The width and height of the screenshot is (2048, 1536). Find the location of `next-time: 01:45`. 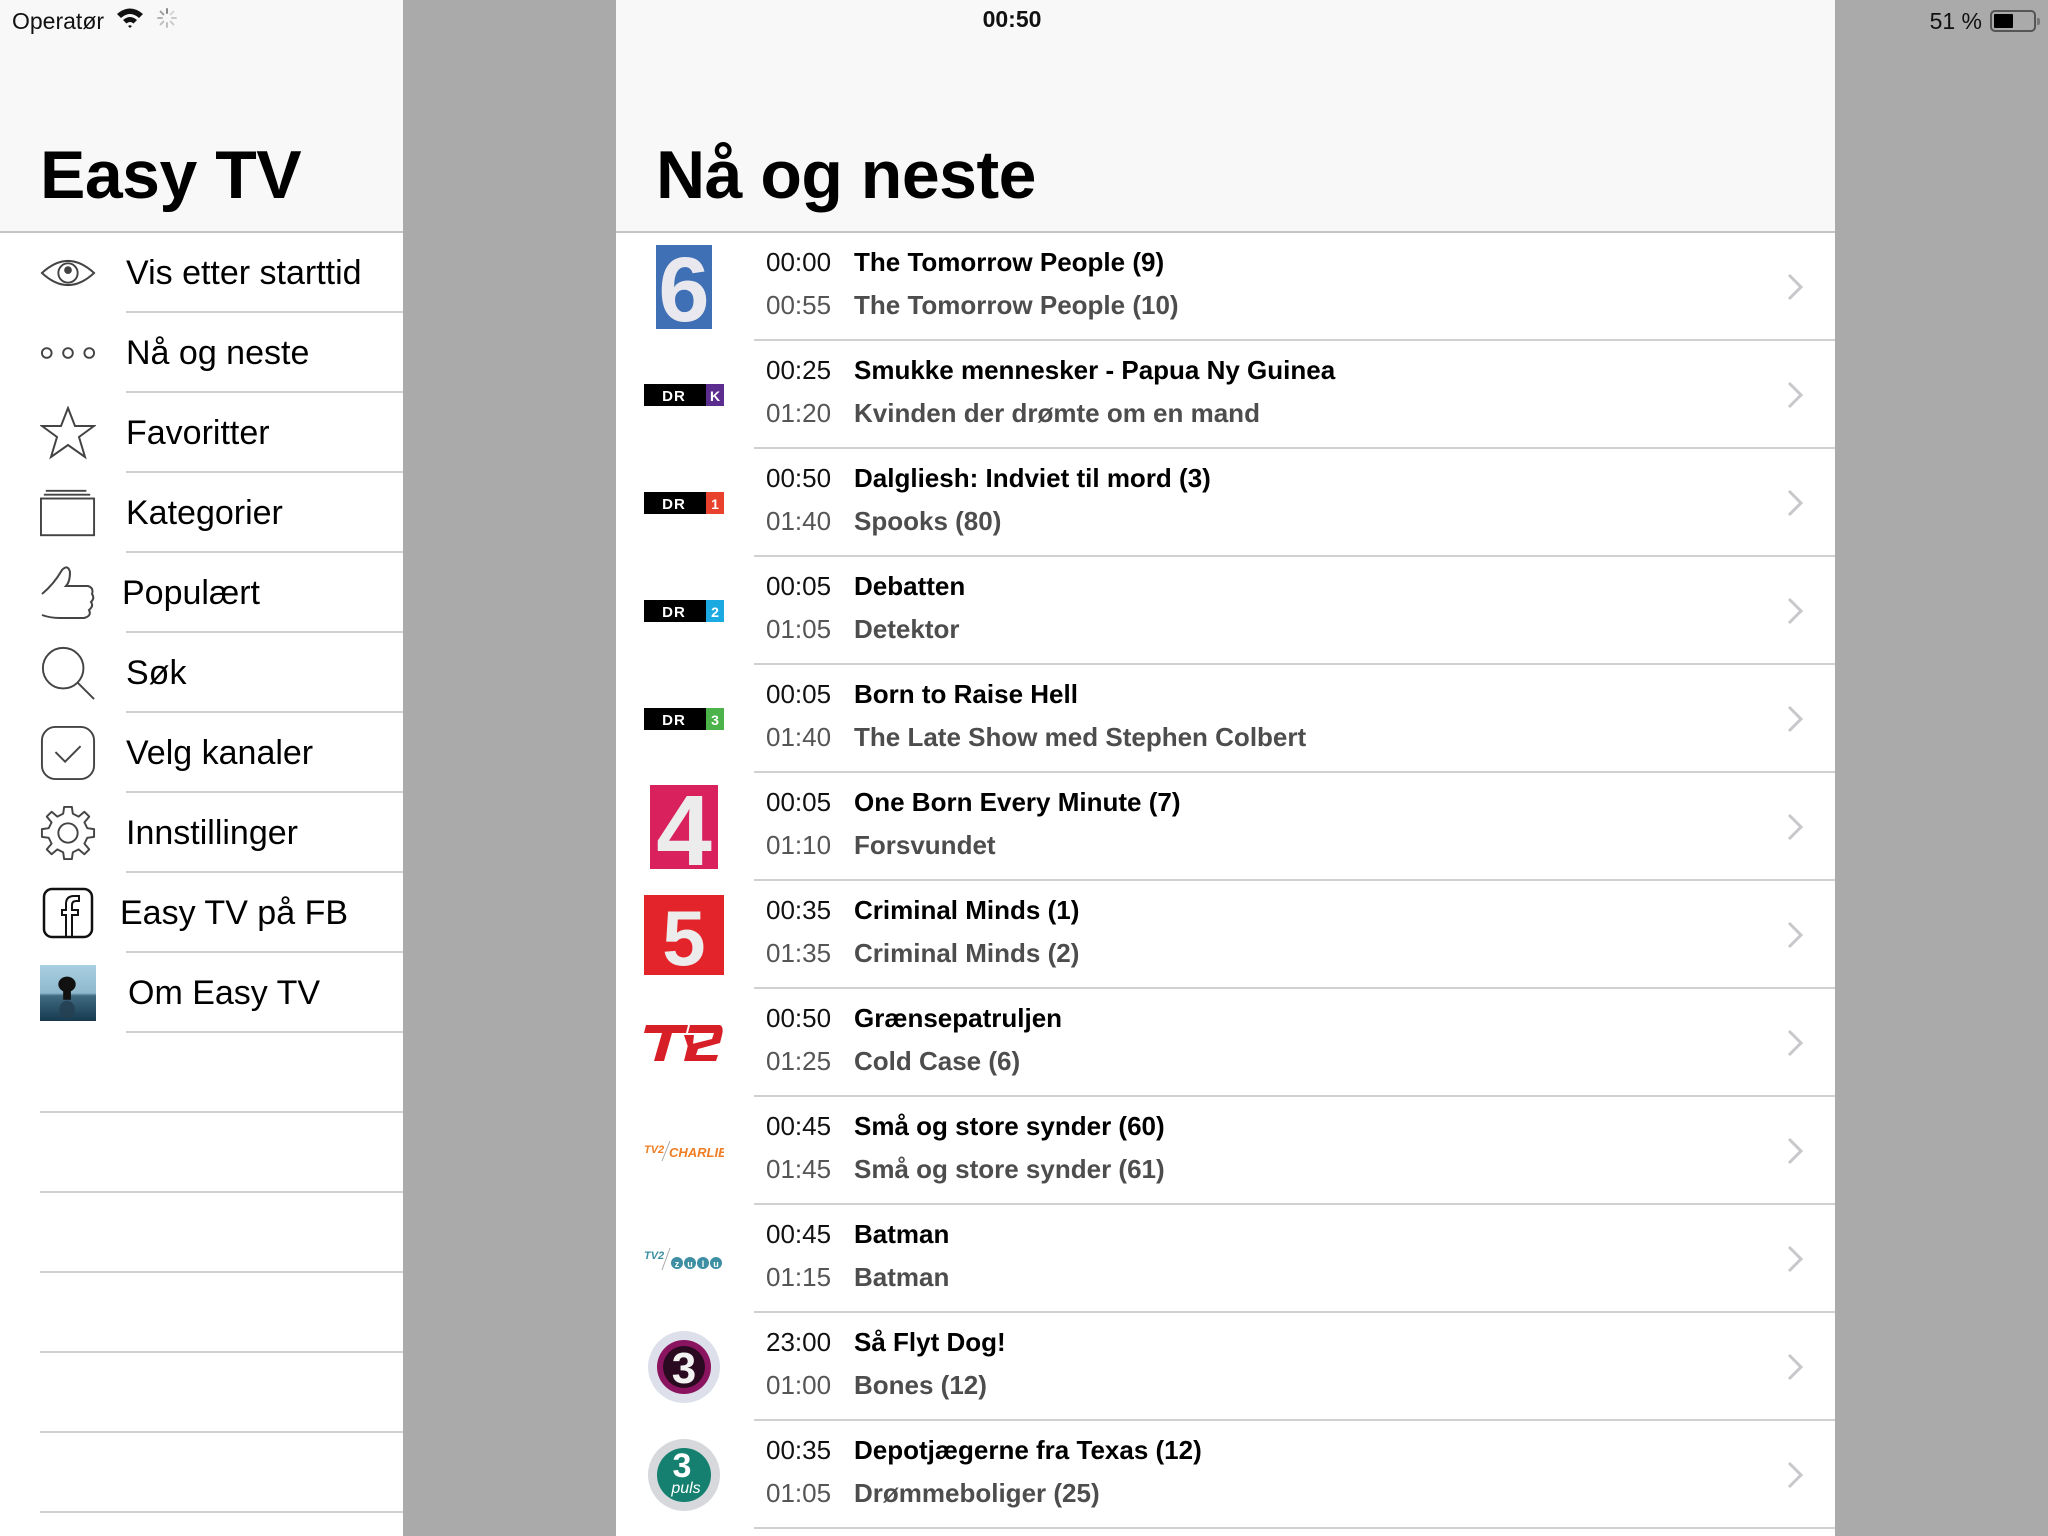

next-time: 01:45 is located at coordinates (799, 1169).